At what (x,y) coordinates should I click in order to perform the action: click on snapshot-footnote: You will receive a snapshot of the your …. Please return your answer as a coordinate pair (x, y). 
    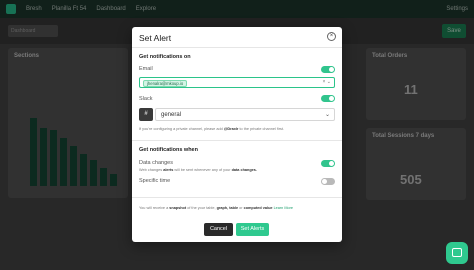
    Looking at the image, I should click on (216, 208).